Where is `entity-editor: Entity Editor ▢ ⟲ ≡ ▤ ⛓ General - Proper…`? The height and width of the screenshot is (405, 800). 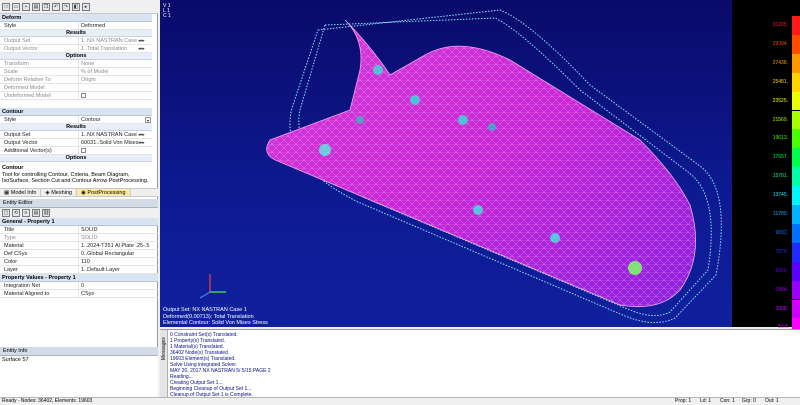 entity-editor: Entity Editor ▢ ⟲ ≡ ▤ ⛓ General - Proper… is located at coordinates (79, 248).